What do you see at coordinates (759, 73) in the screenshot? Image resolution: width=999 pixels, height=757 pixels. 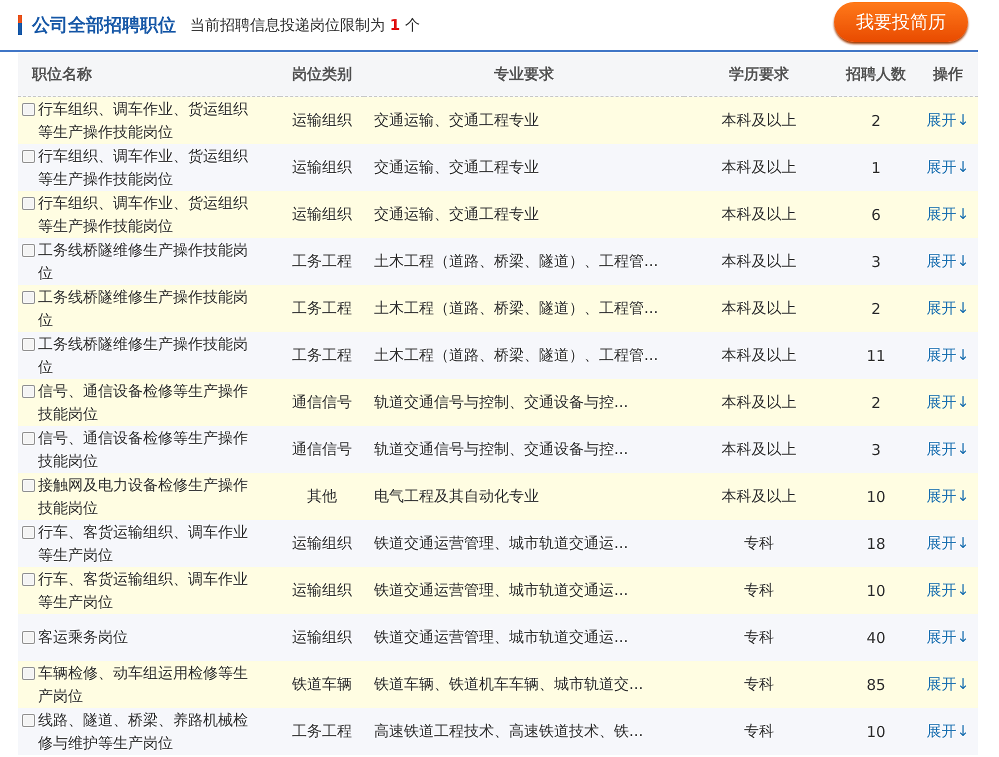 I see `column-header: 学历要求` at bounding box center [759, 73].